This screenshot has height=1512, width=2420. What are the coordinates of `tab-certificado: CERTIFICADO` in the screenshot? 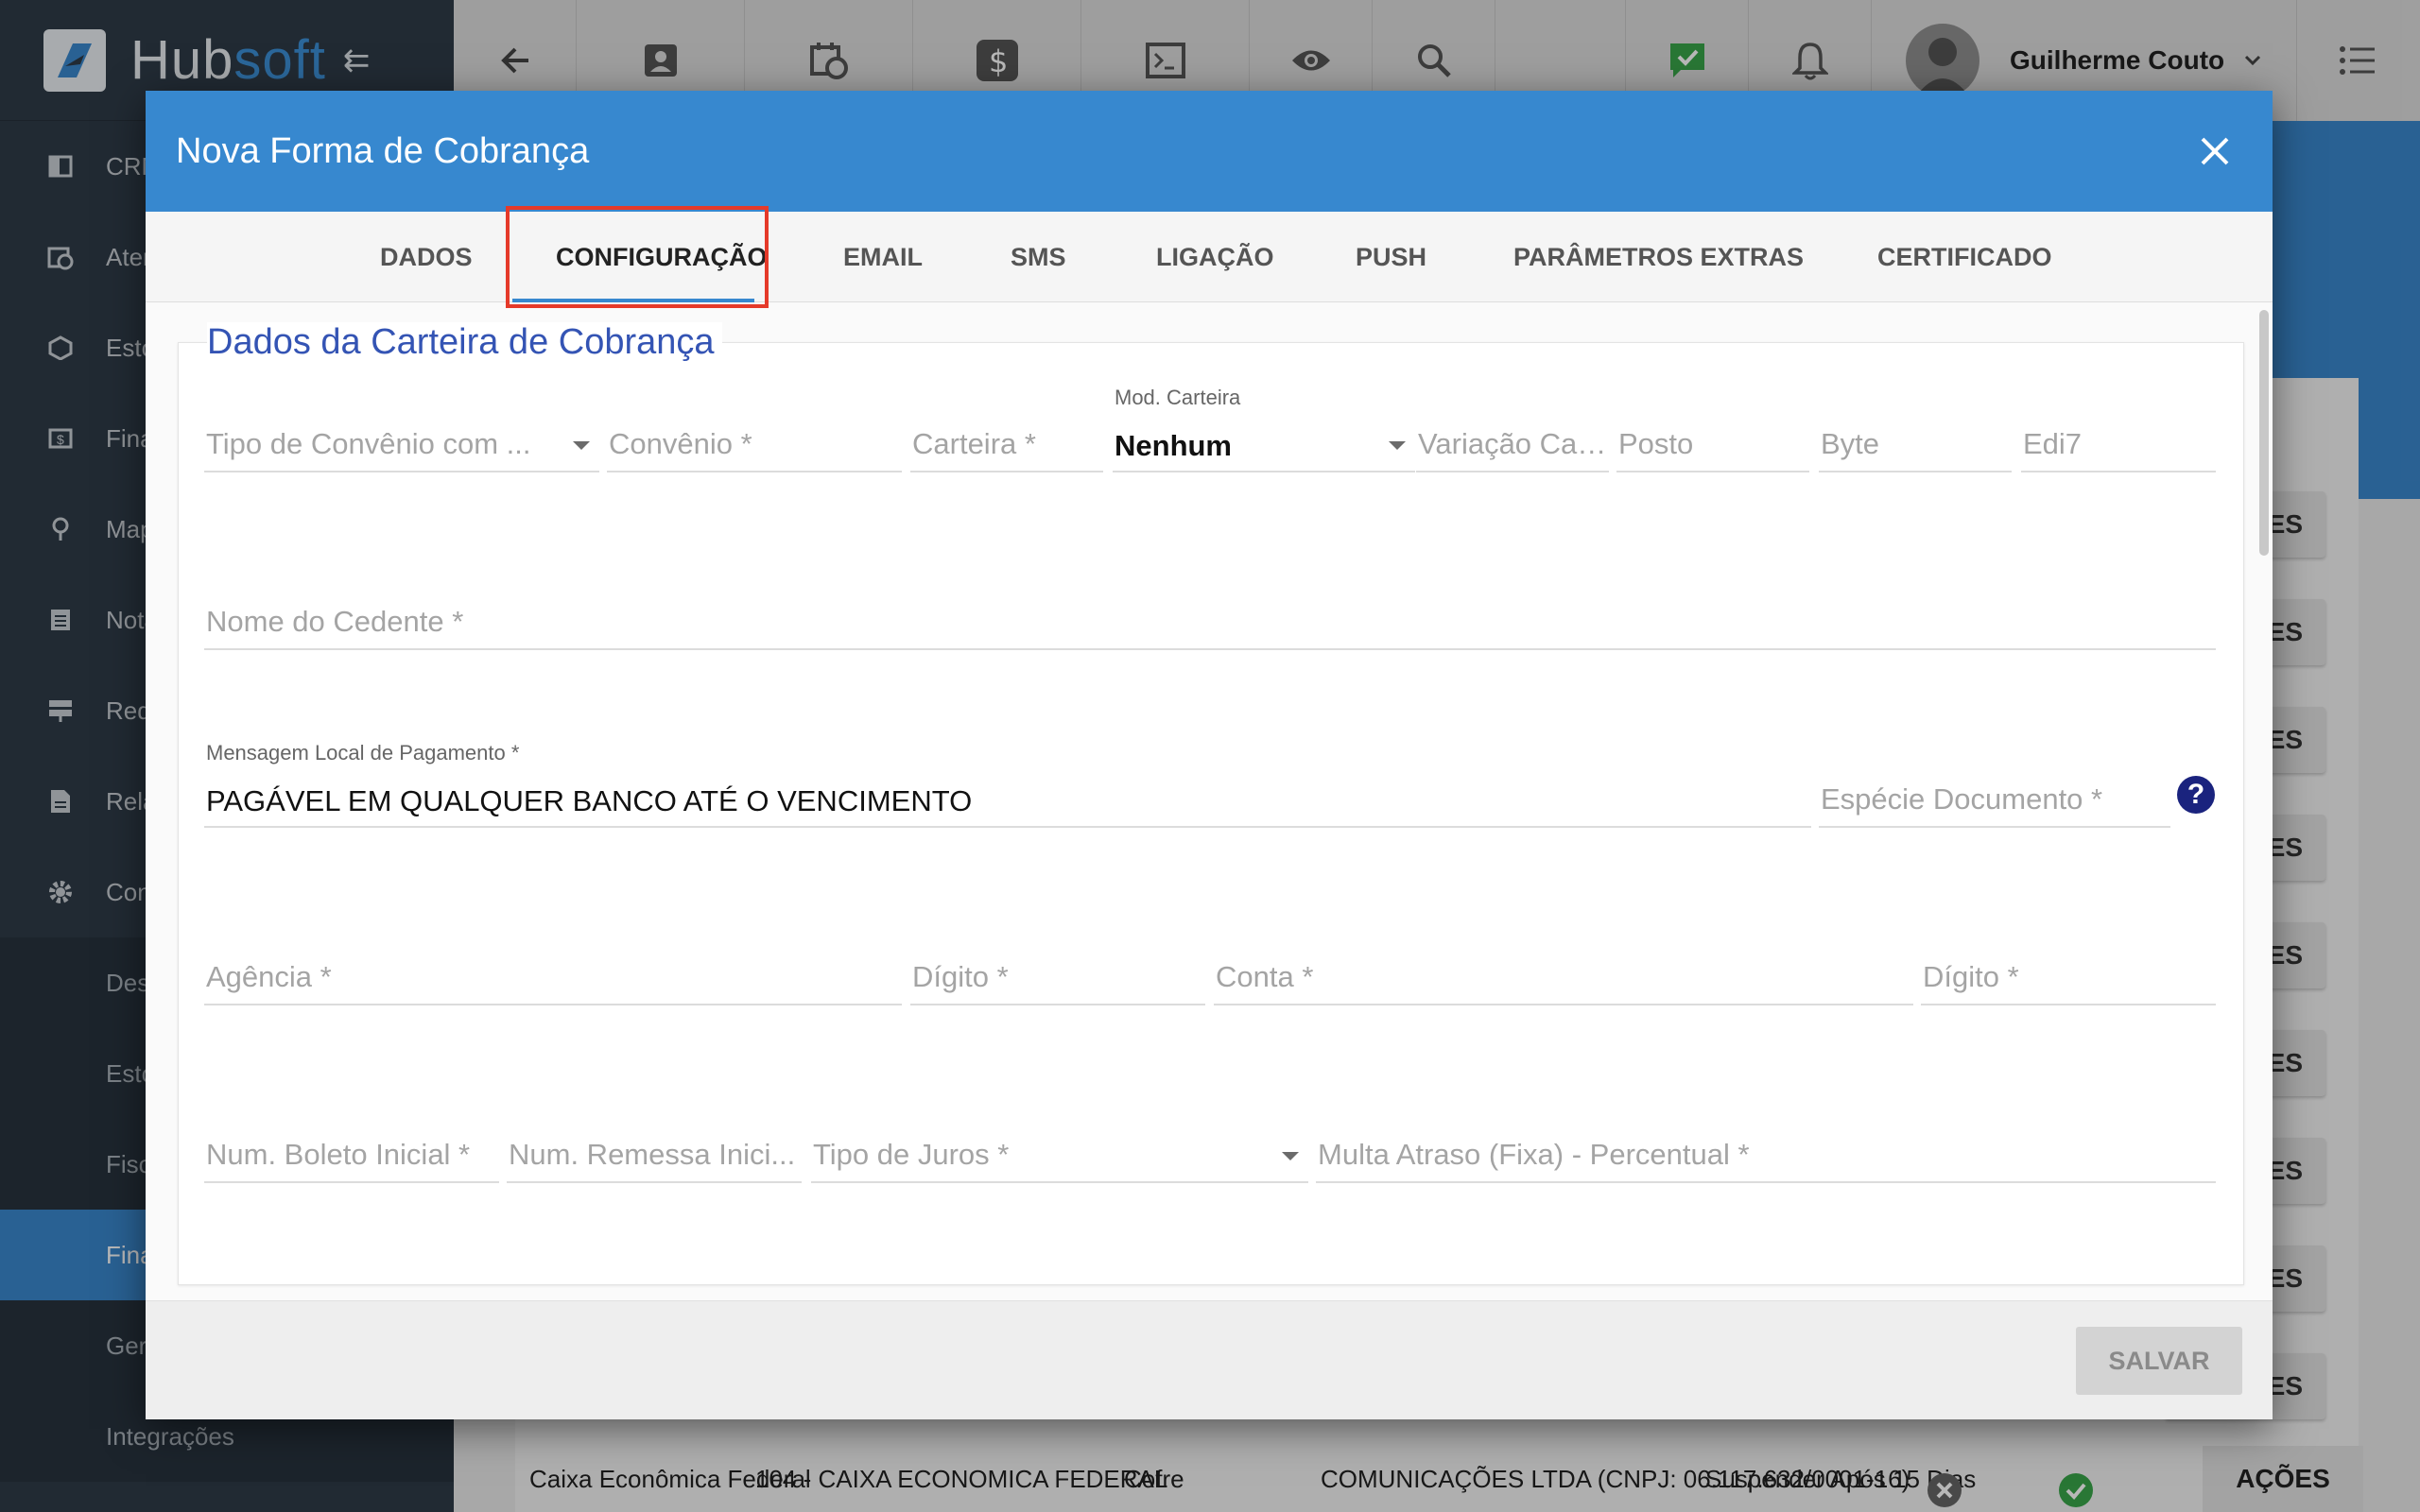 It's located at (1964, 257).